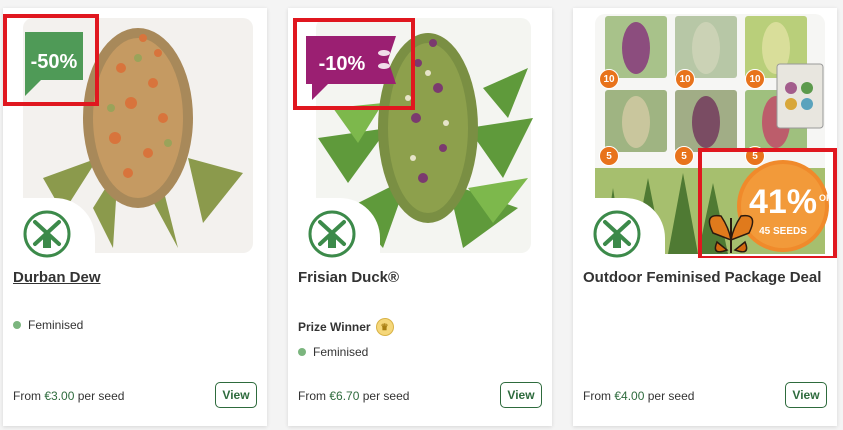 Image resolution: width=843 pixels, height=430 pixels. I want to click on package-box-image, so click(800, 96).